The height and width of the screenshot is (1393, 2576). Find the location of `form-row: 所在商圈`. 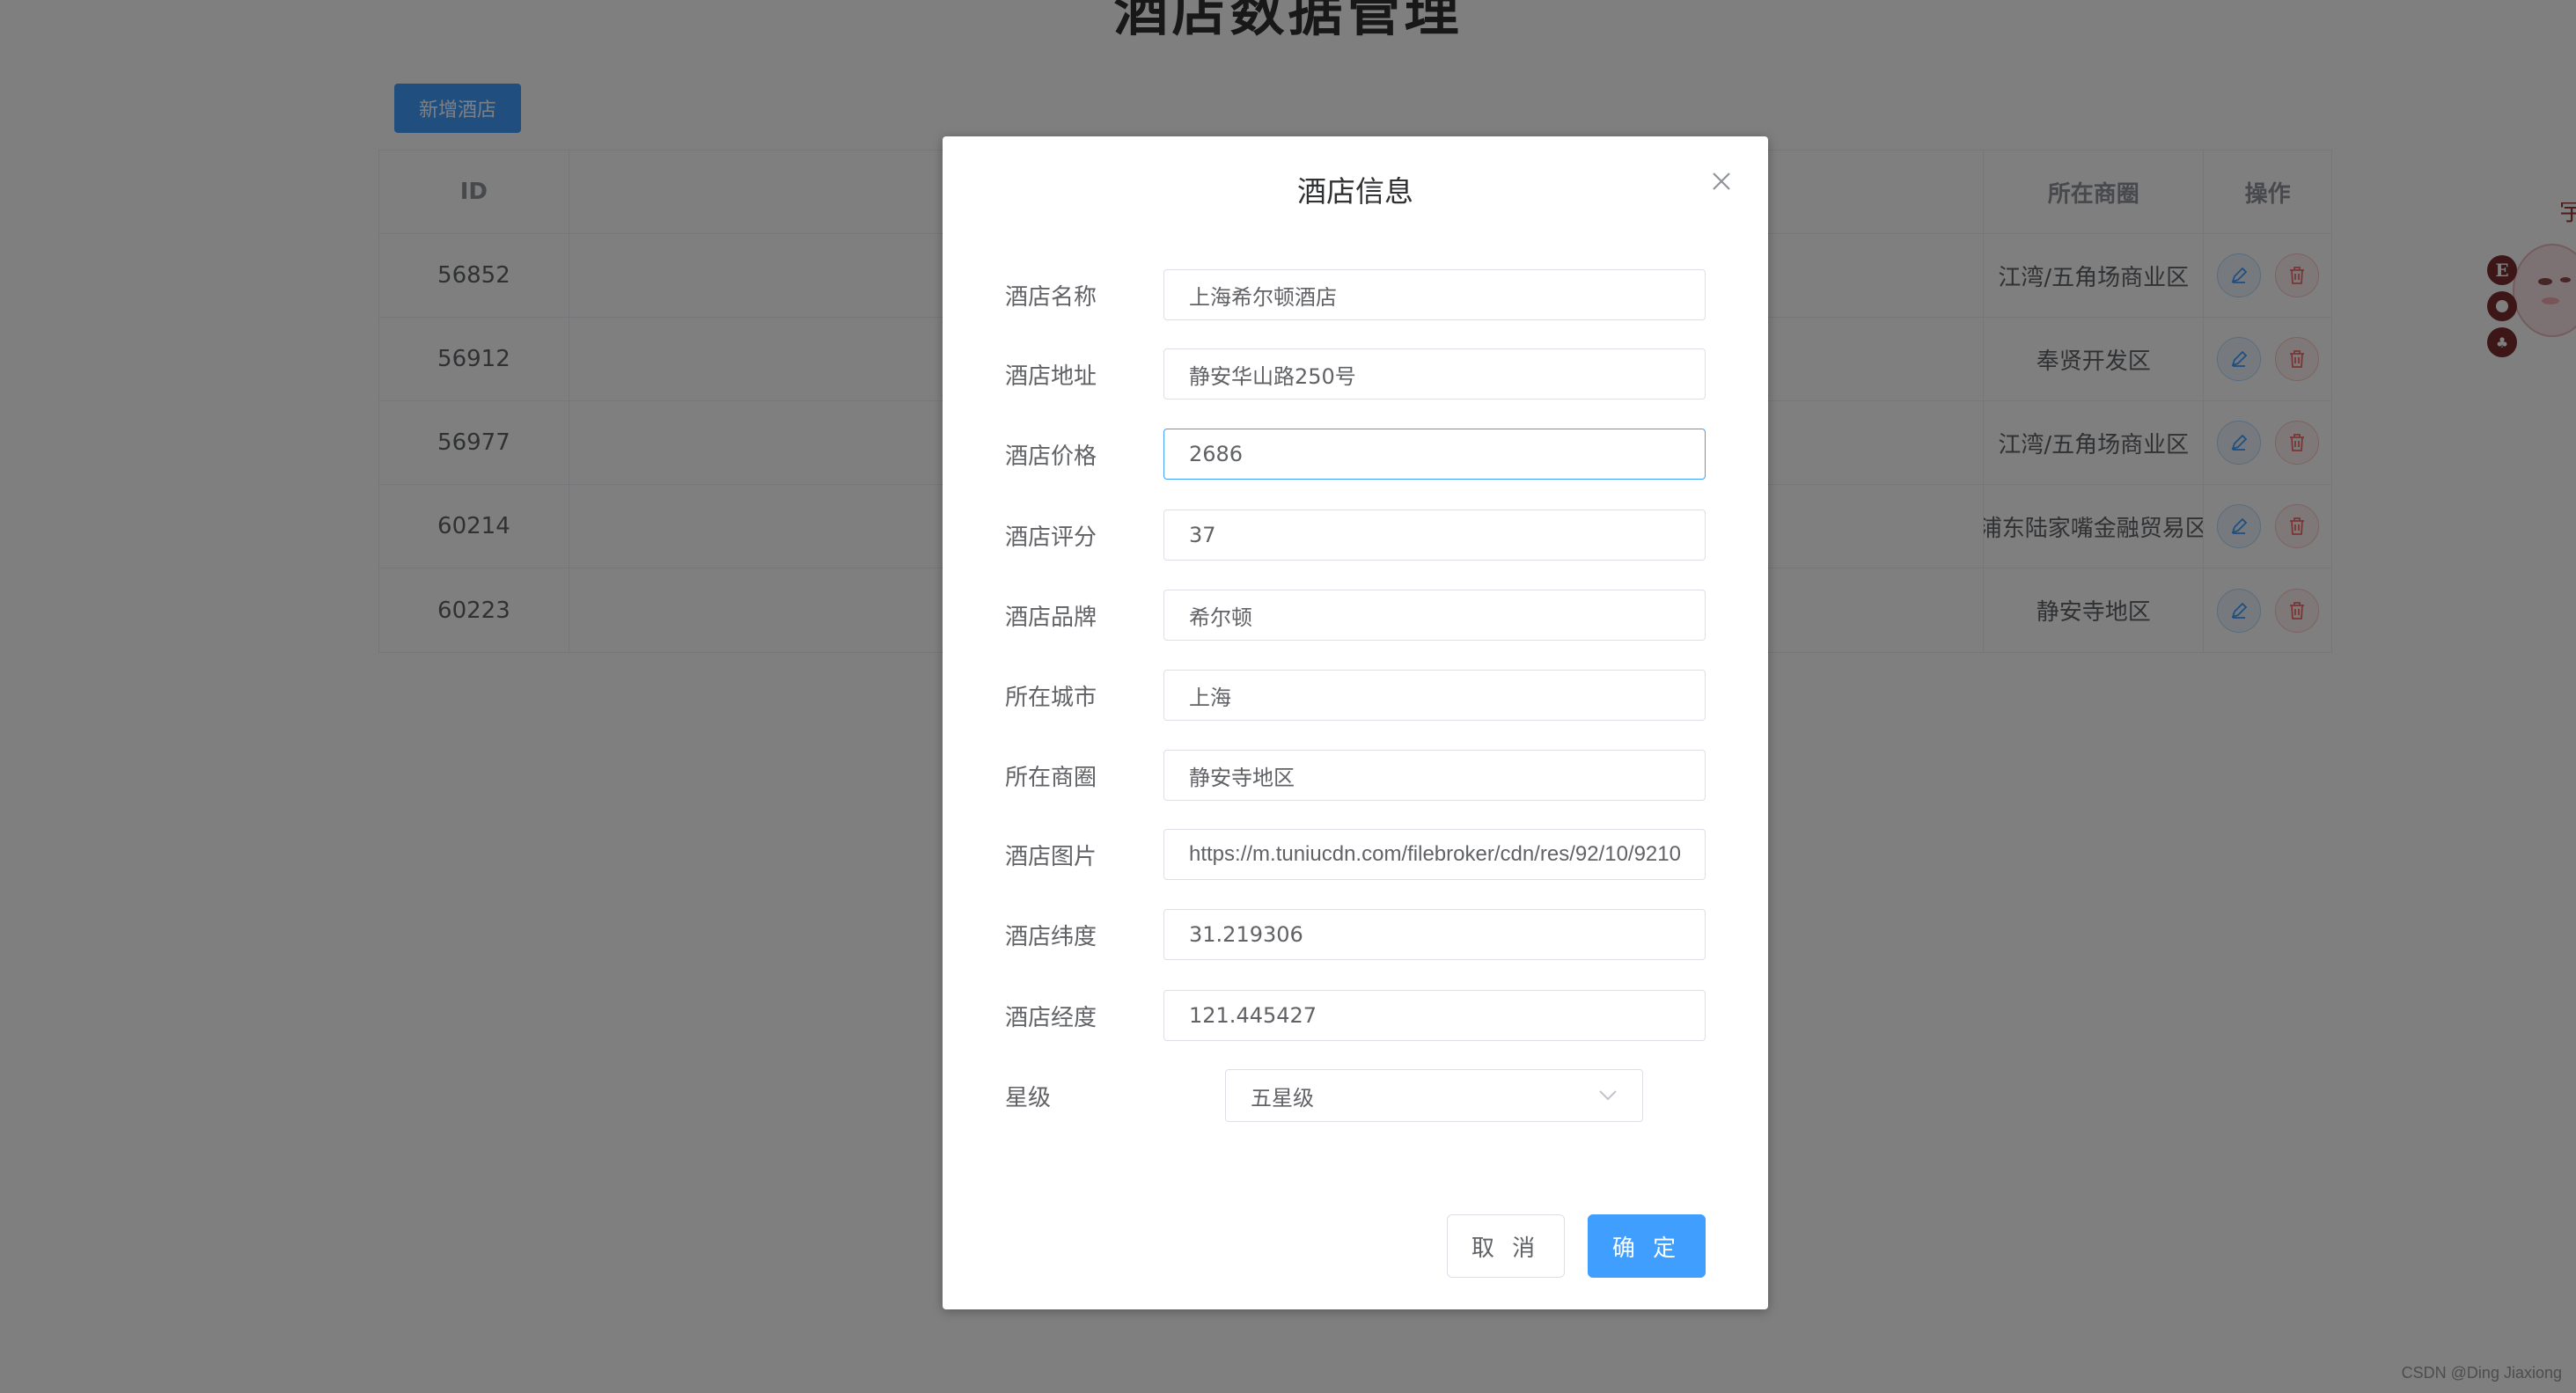

form-row: 所在商圈 is located at coordinates (1357, 775).